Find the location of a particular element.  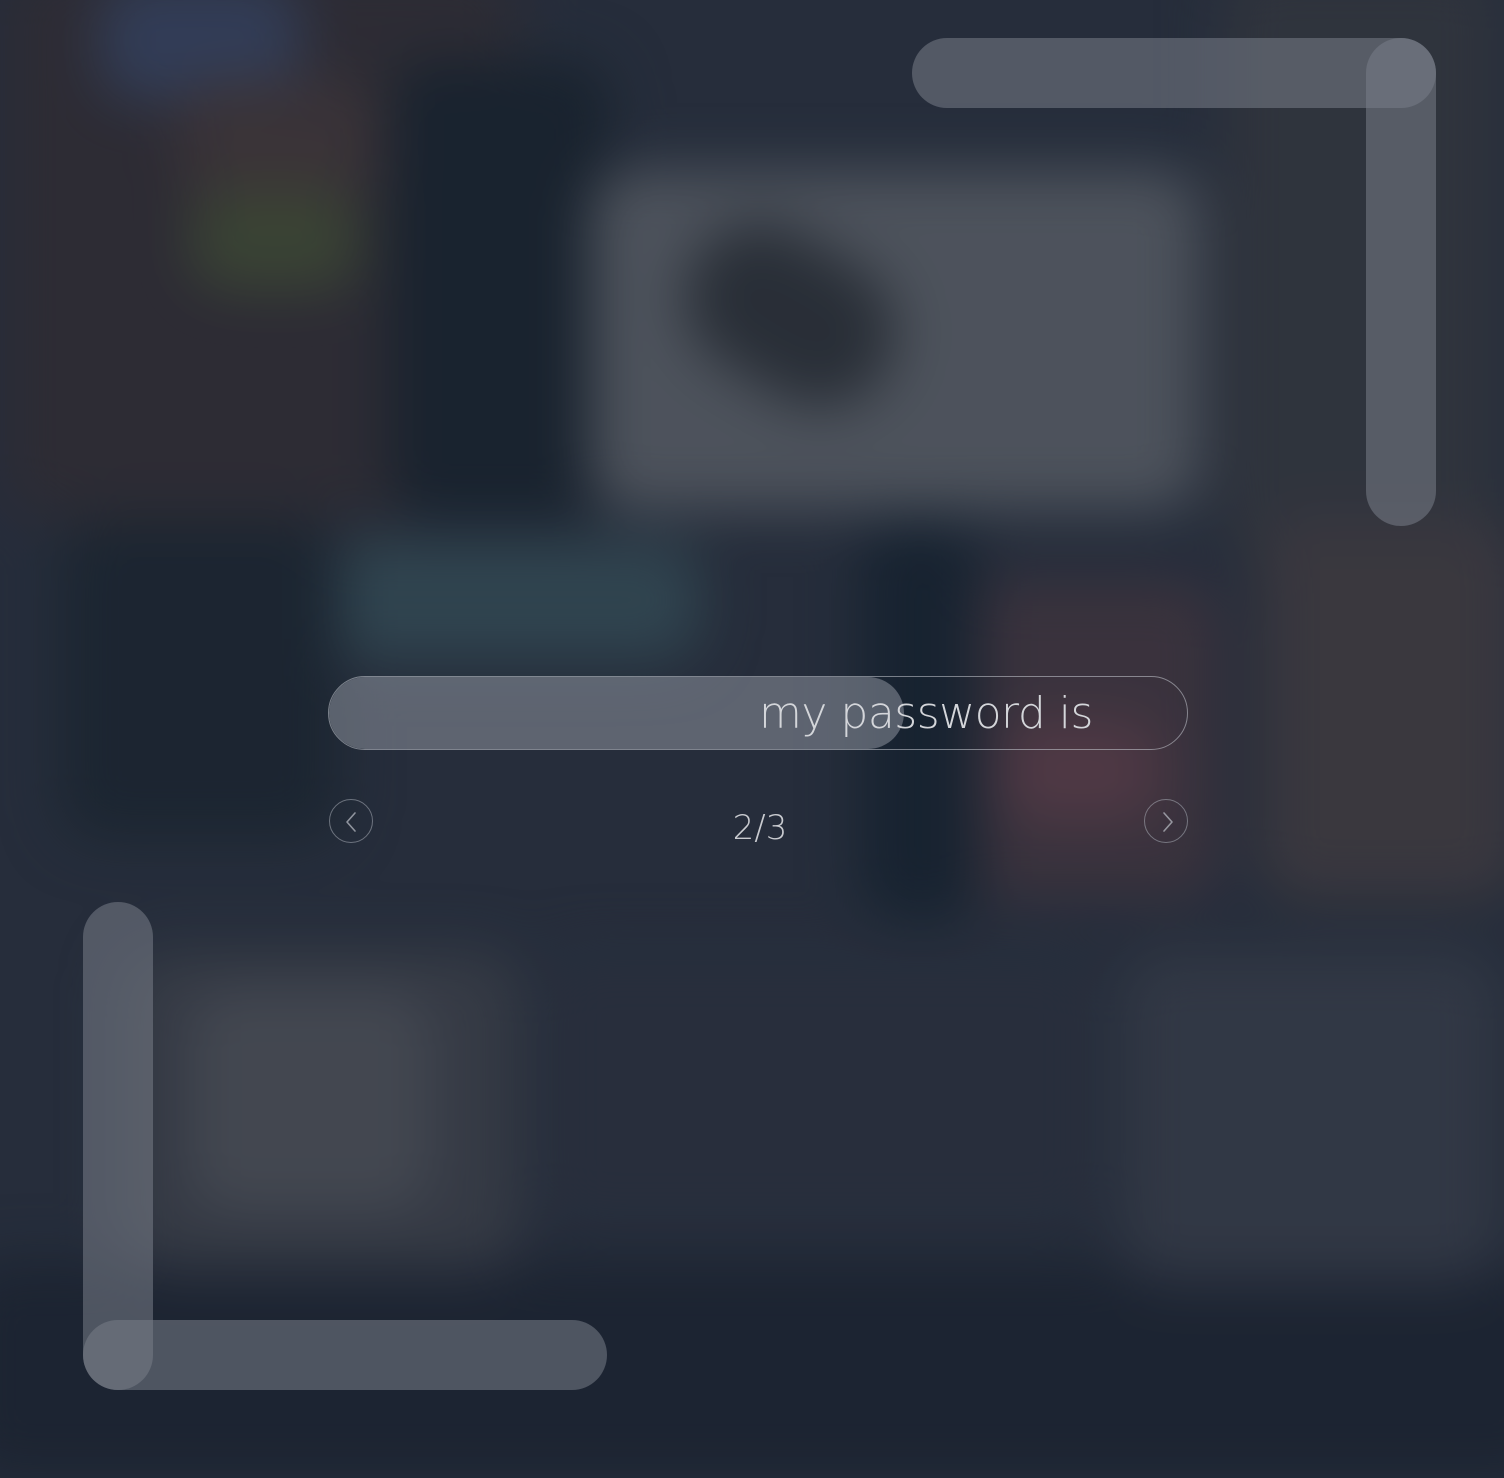

previous-button is located at coordinates (351, 821).